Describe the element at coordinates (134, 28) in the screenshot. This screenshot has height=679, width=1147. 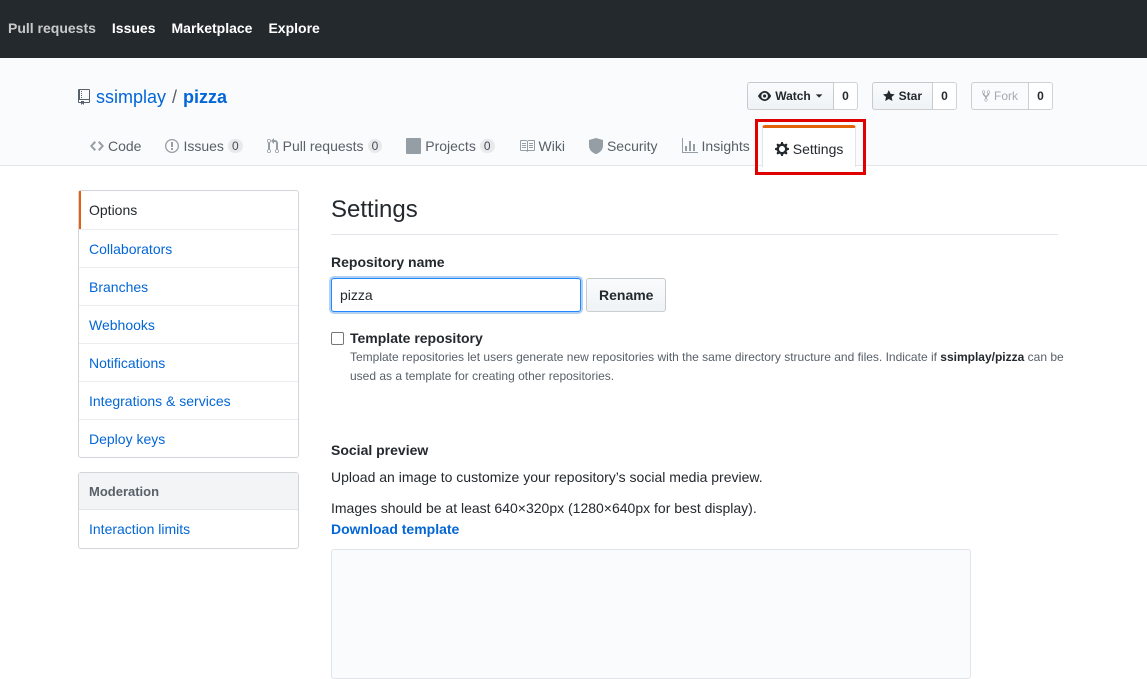
I see `nav-issues: Issues` at that location.